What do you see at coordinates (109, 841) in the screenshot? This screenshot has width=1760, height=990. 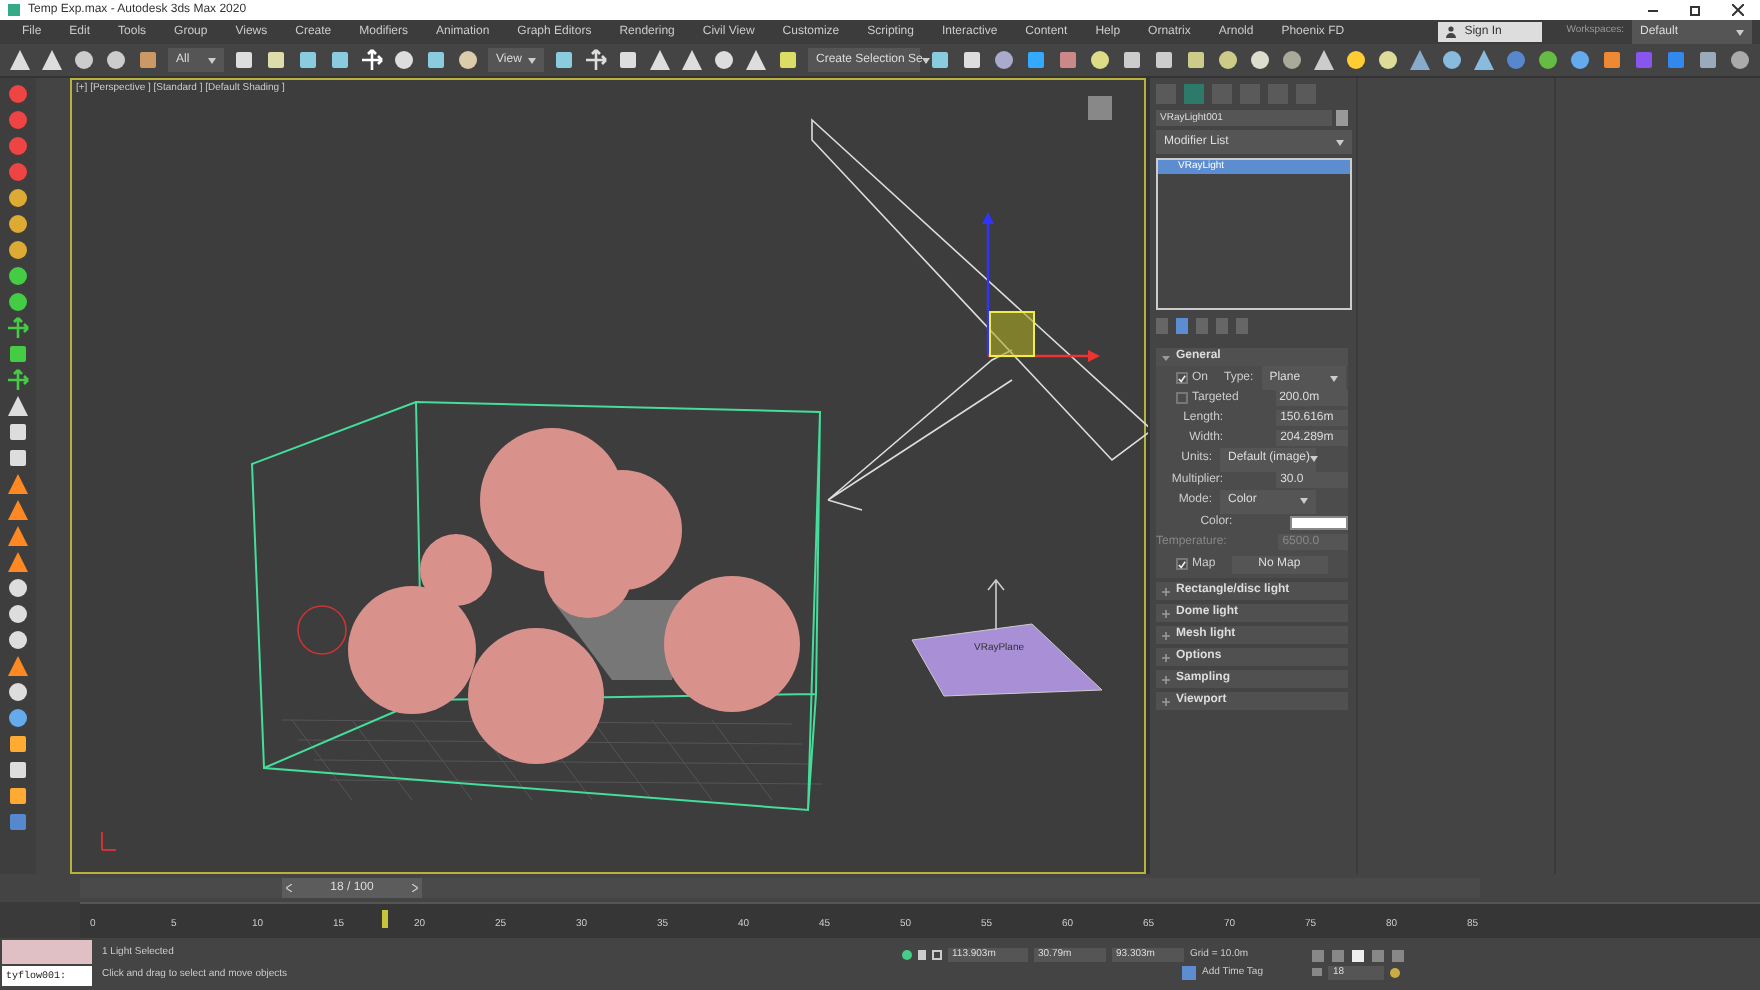 I see `axis-tripod-icon` at bounding box center [109, 841].